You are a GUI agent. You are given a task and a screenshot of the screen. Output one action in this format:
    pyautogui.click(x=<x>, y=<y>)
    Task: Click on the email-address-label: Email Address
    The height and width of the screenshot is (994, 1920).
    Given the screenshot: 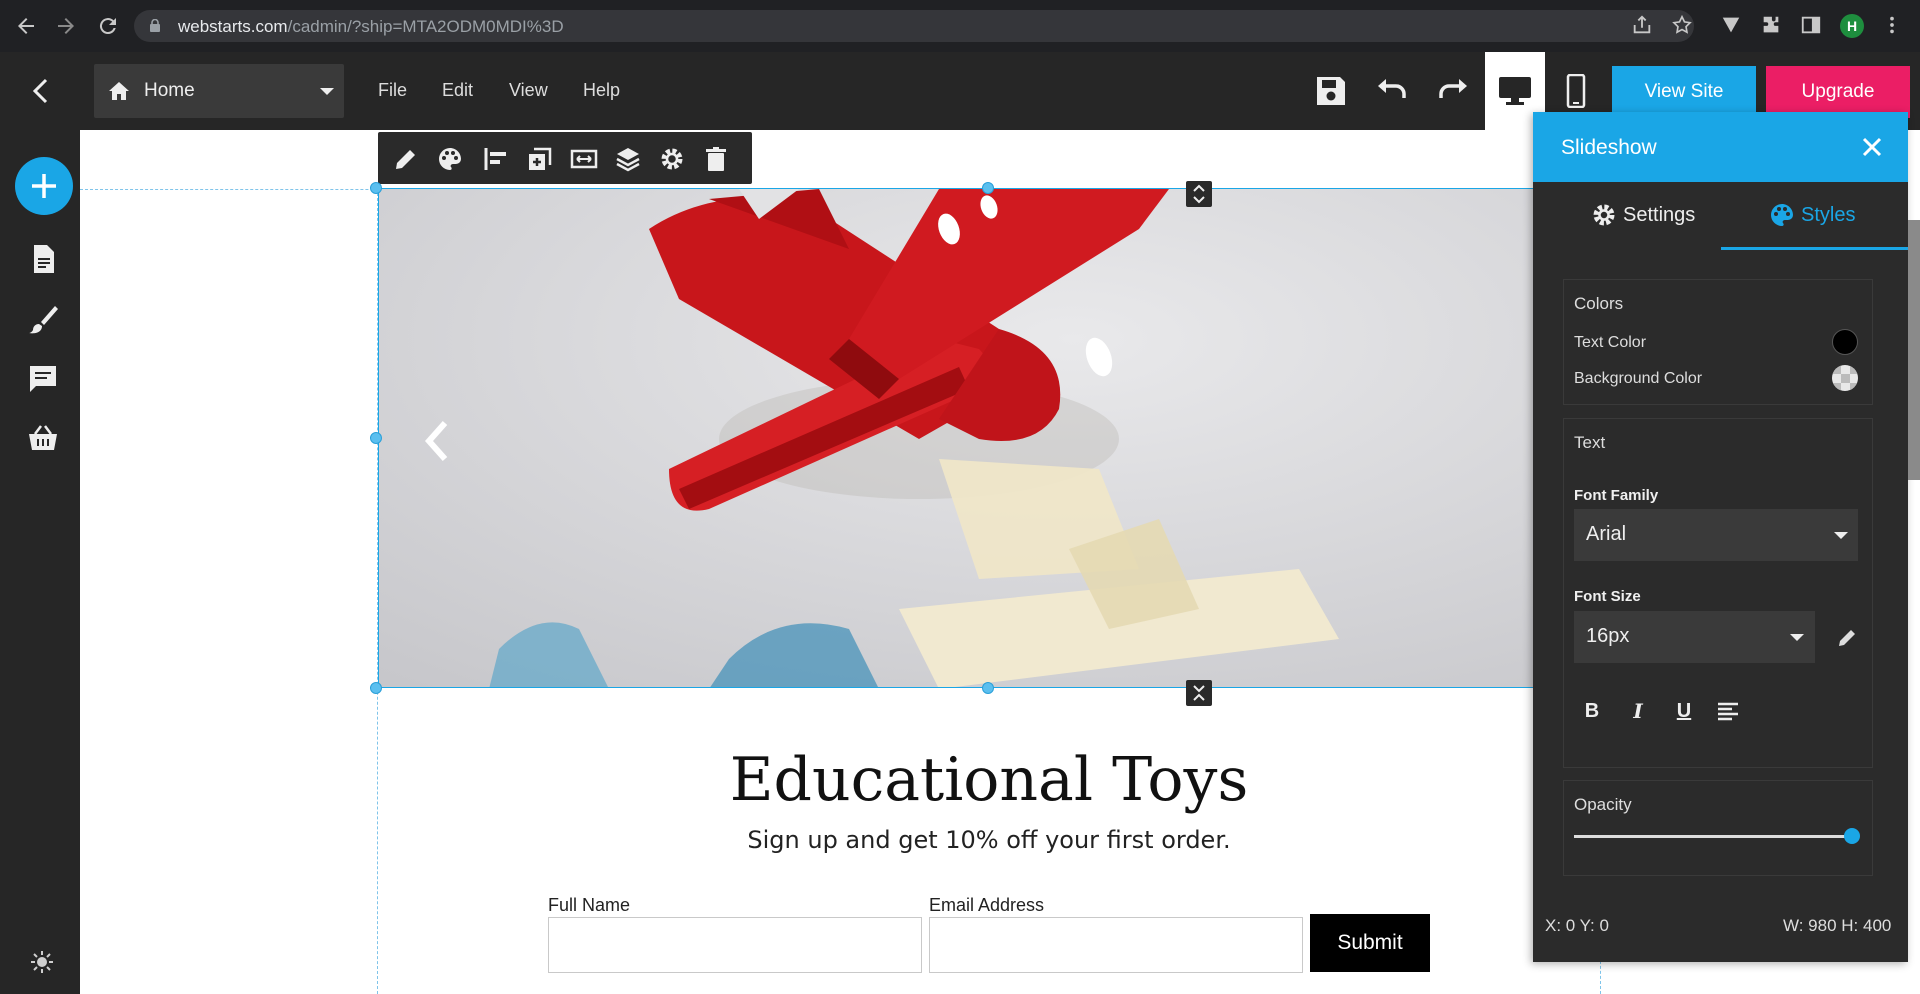 What is the action you would take?
    pyautogui.click(x=987, y=905)
    